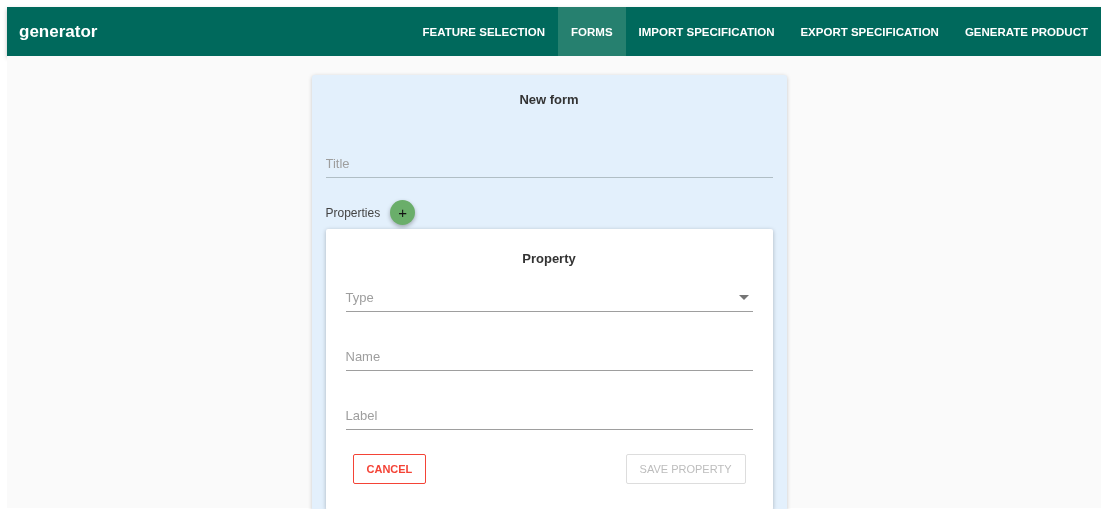 This screenshot has height=509, width=1101. What do you see at coordinates (549, 99) in the screenshot?
I see `form-heading: New form` at bounding box center [549, 99].